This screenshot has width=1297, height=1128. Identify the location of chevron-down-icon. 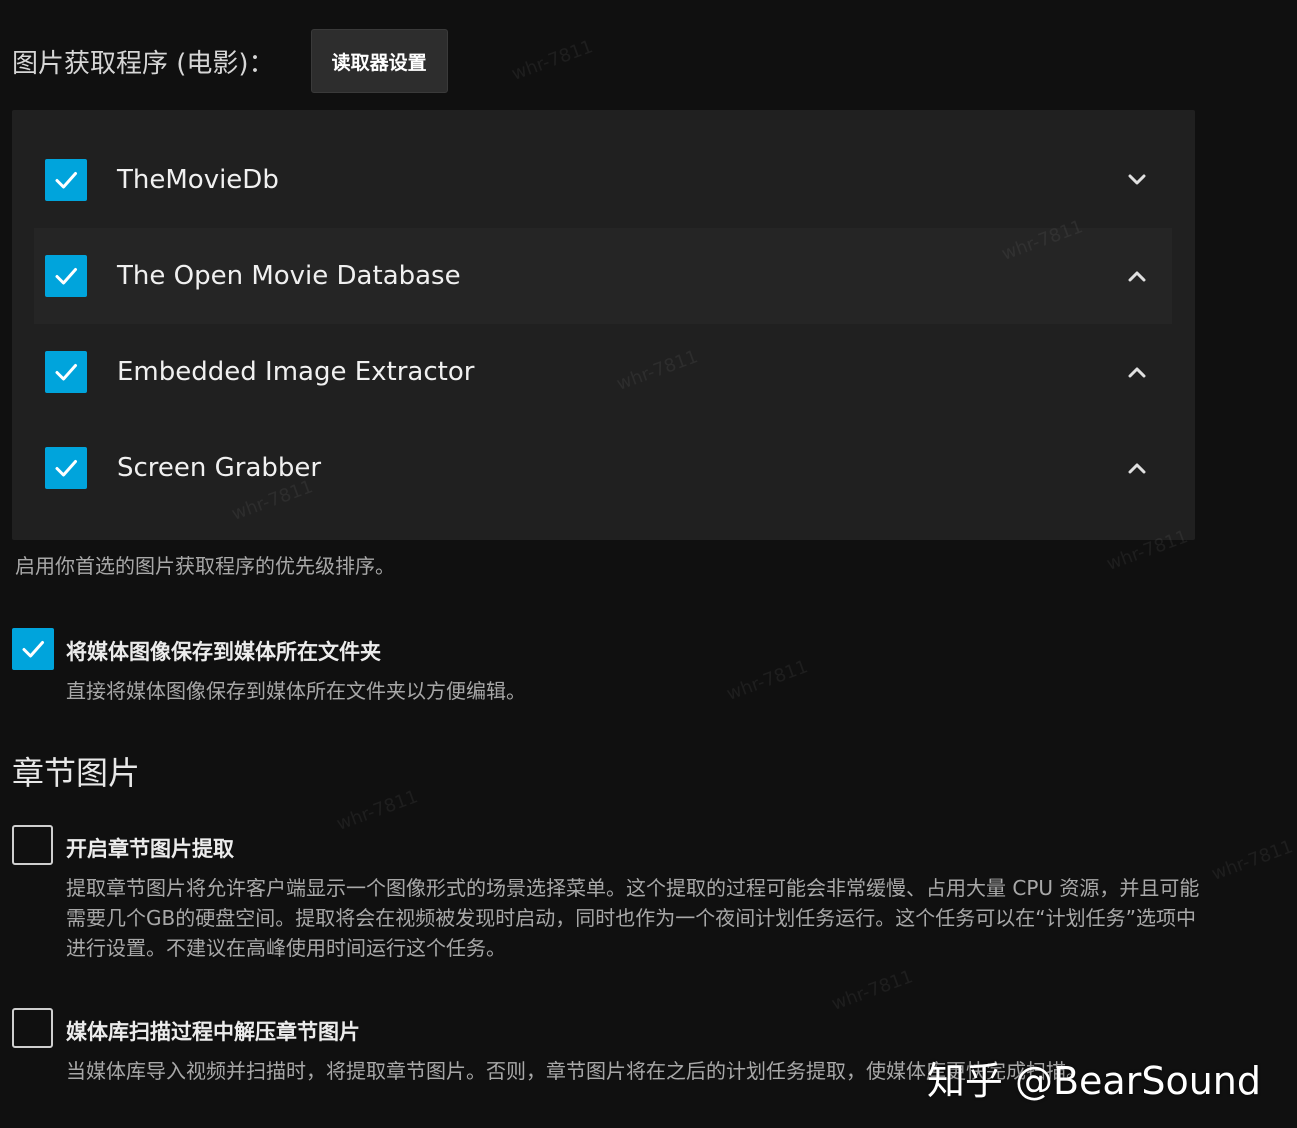
(1137, 180).